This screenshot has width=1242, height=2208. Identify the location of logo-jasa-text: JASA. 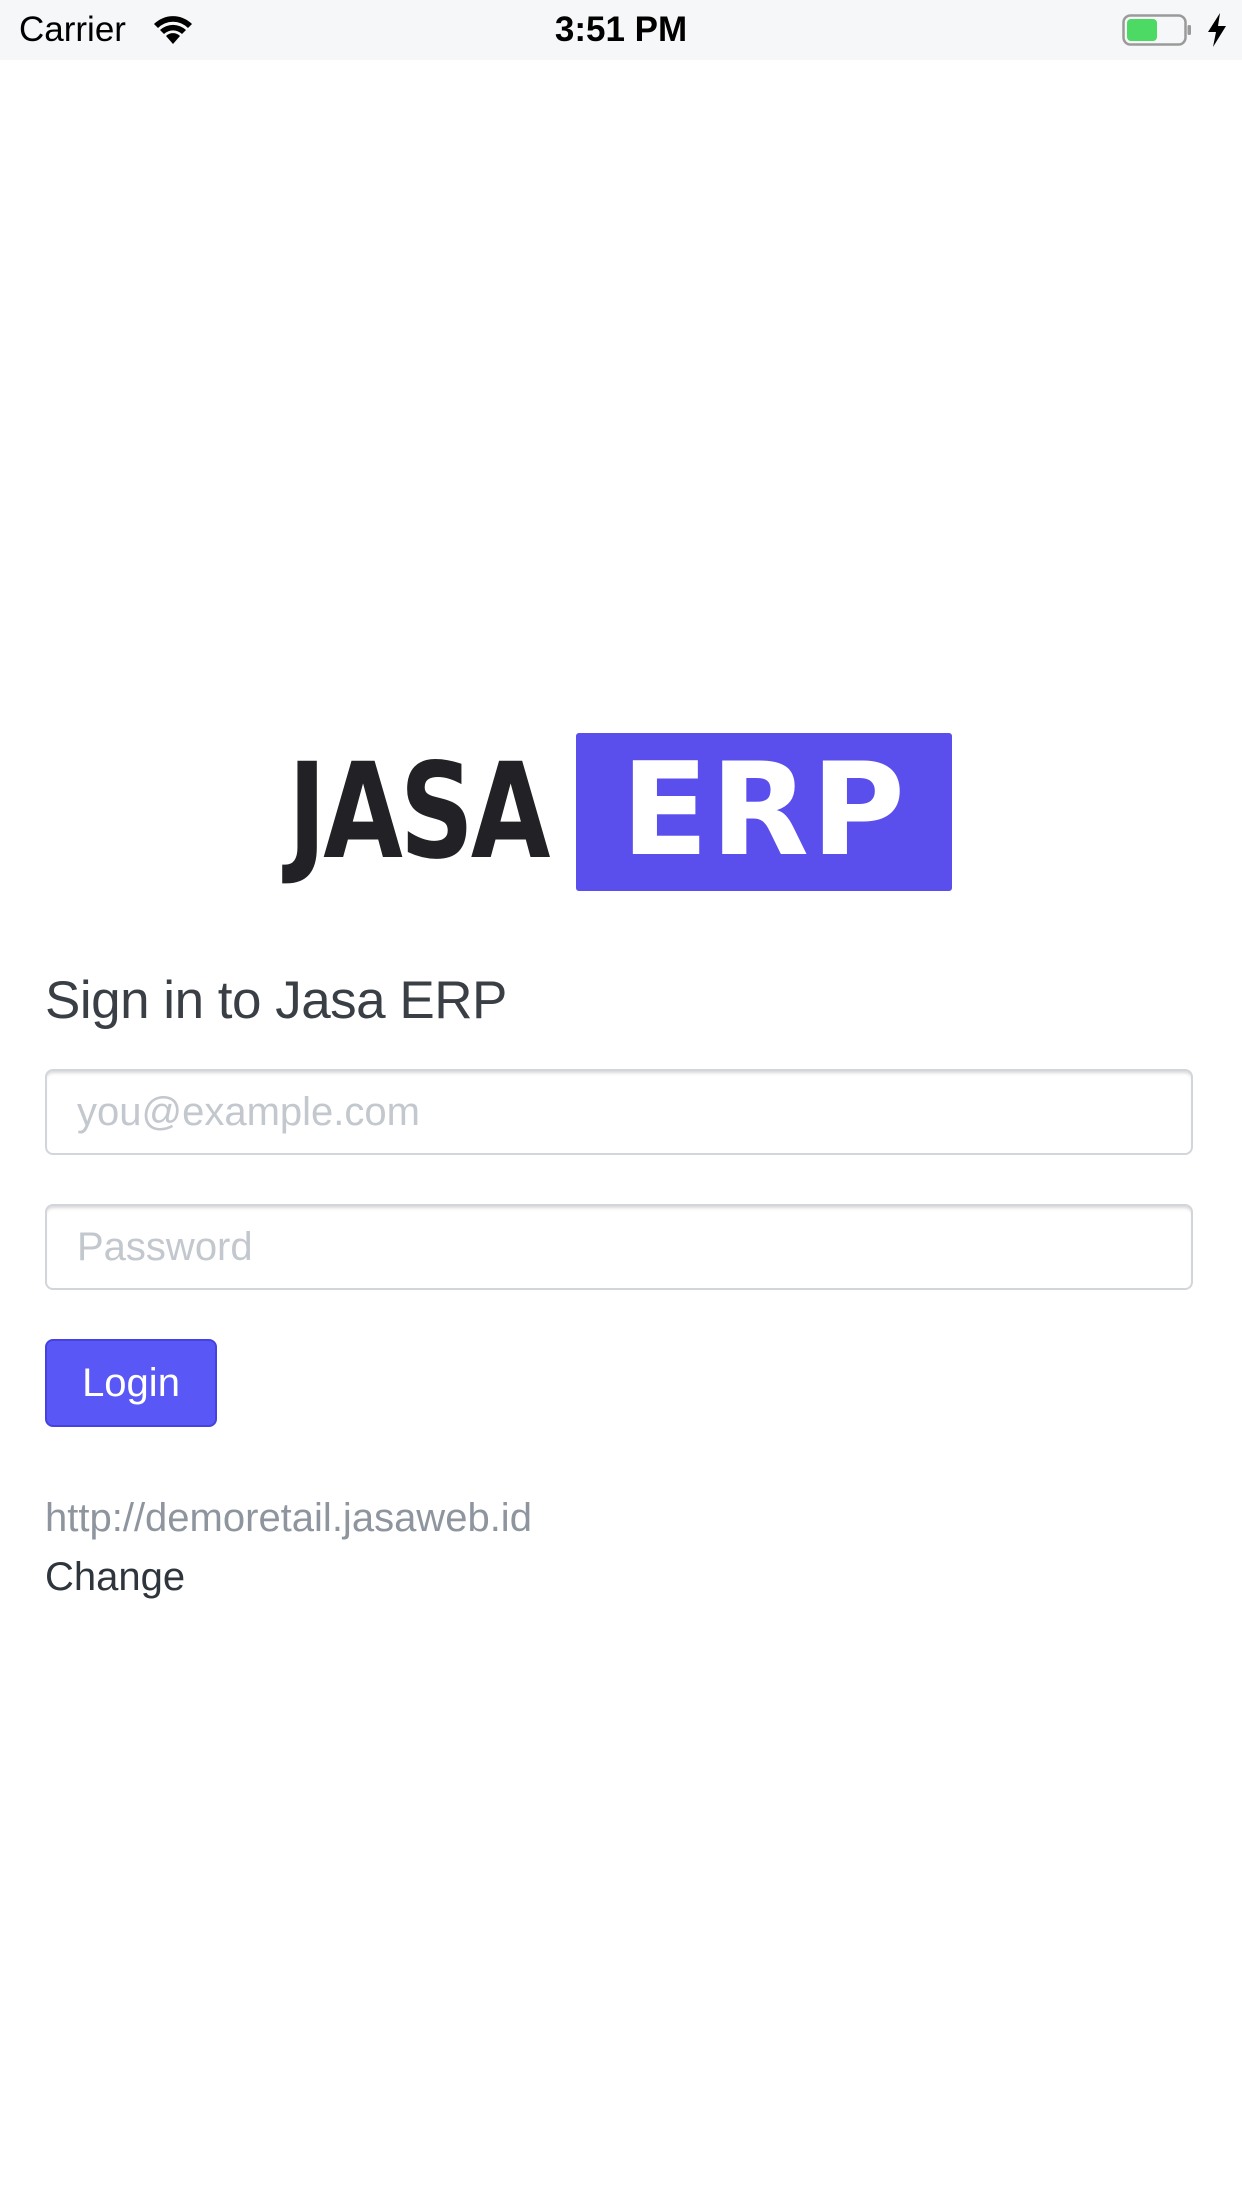
(419, 812).